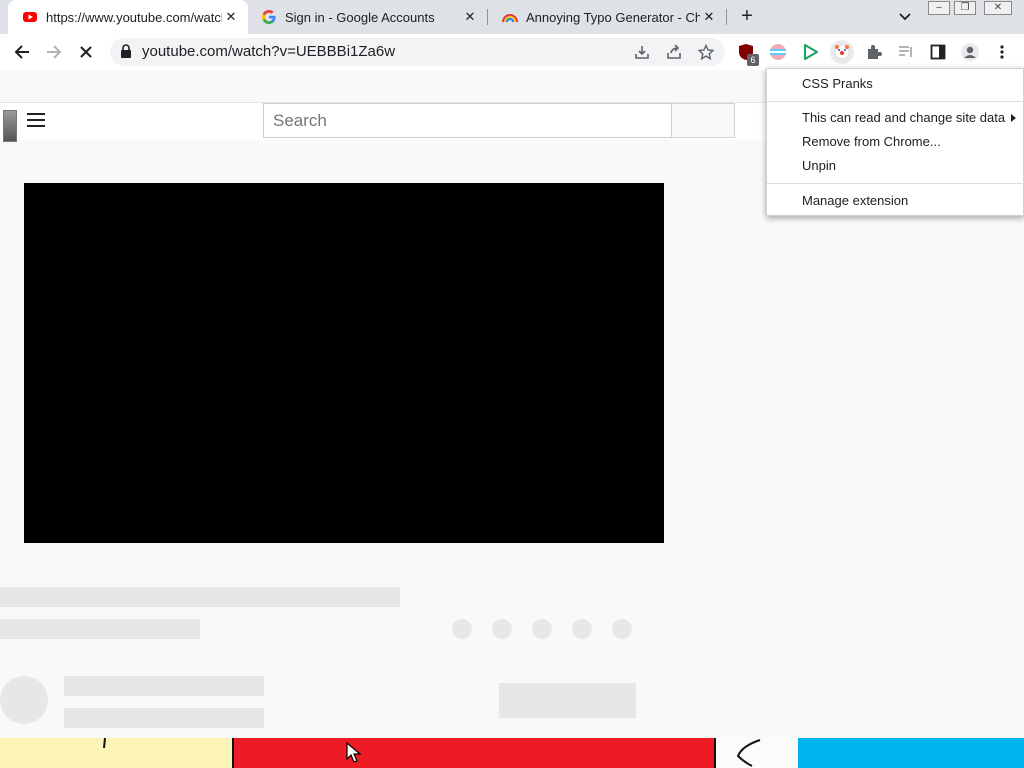 The width and height of the screenshot is (1024, 768). I want to click on media-controls-icon, so click(906, 52).